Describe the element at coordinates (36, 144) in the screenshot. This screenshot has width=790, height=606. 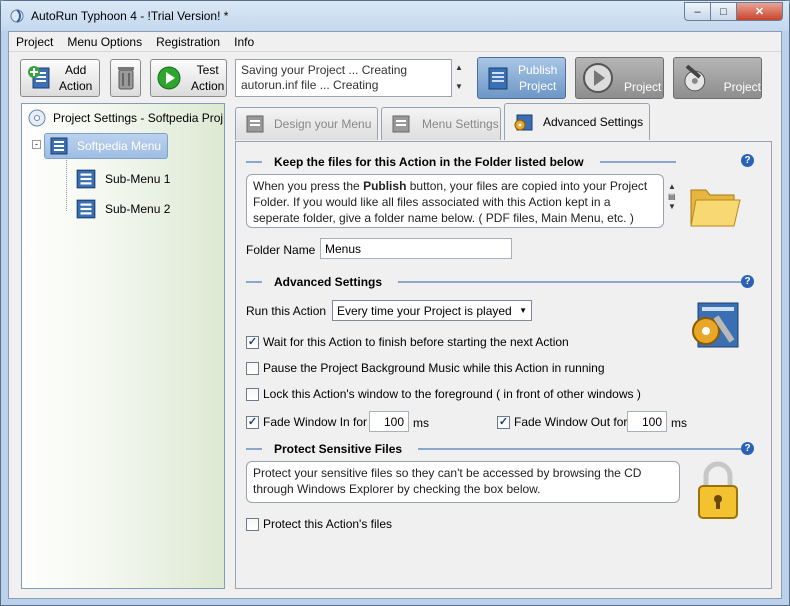
I see `collapse-toggle: -` at that location.